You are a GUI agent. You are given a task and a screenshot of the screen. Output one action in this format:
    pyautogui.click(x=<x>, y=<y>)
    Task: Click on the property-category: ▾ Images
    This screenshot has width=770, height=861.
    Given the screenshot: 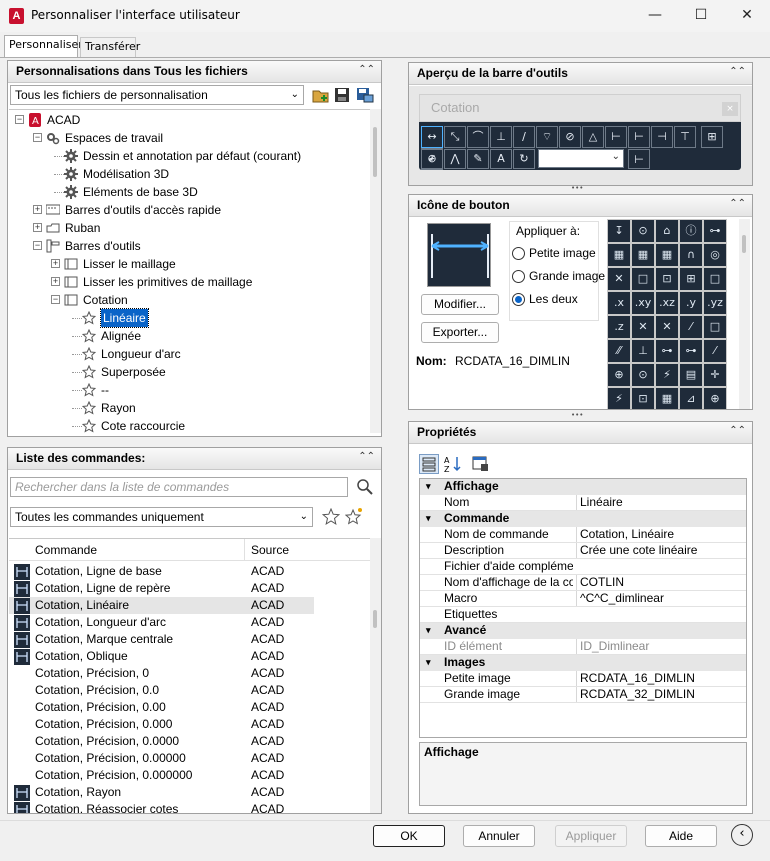 What is the action you would take?
    pyautogui.click(x=583, y=663)
    